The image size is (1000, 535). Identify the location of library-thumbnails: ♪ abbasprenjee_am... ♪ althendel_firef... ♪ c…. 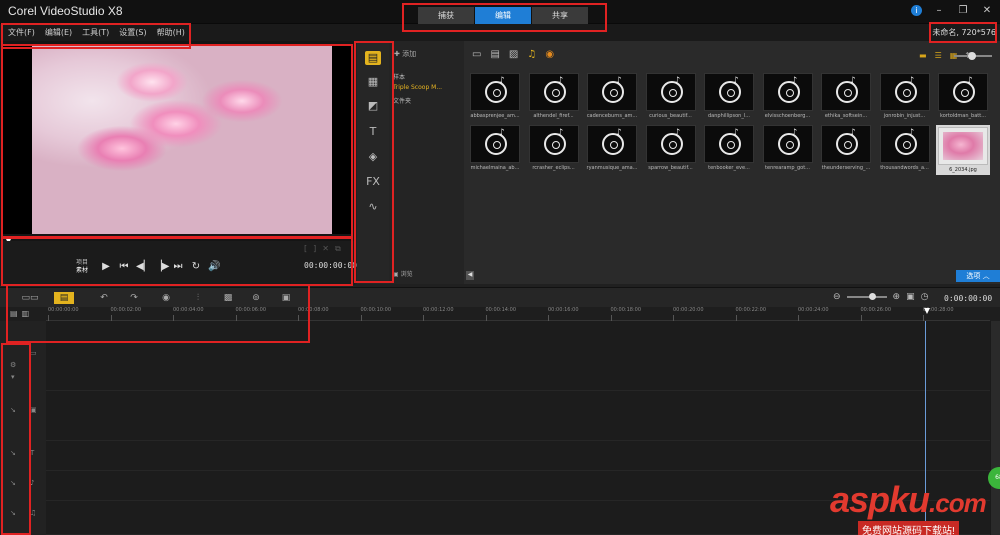
(732, 124).